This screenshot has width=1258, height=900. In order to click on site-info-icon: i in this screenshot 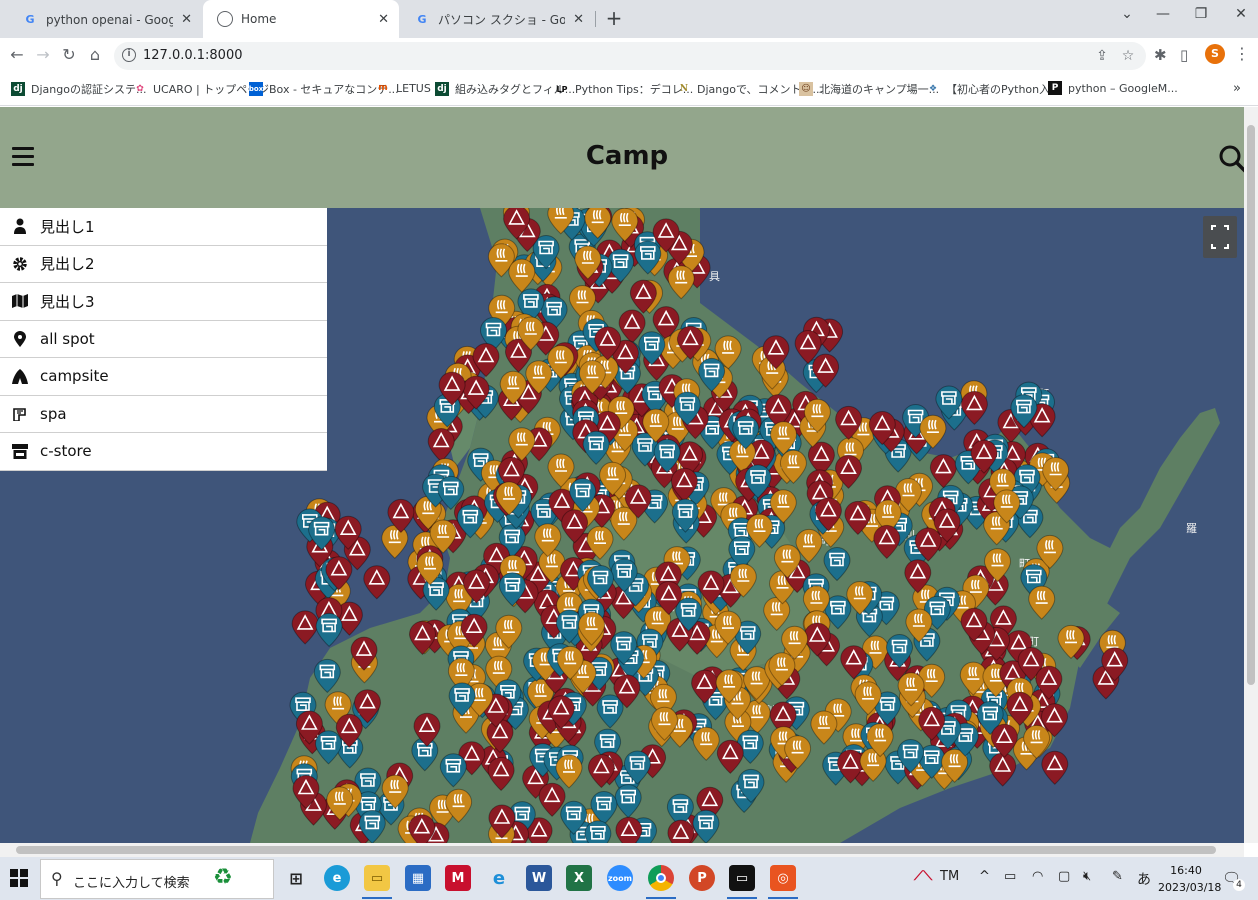, I will do `click(129, 55)`.